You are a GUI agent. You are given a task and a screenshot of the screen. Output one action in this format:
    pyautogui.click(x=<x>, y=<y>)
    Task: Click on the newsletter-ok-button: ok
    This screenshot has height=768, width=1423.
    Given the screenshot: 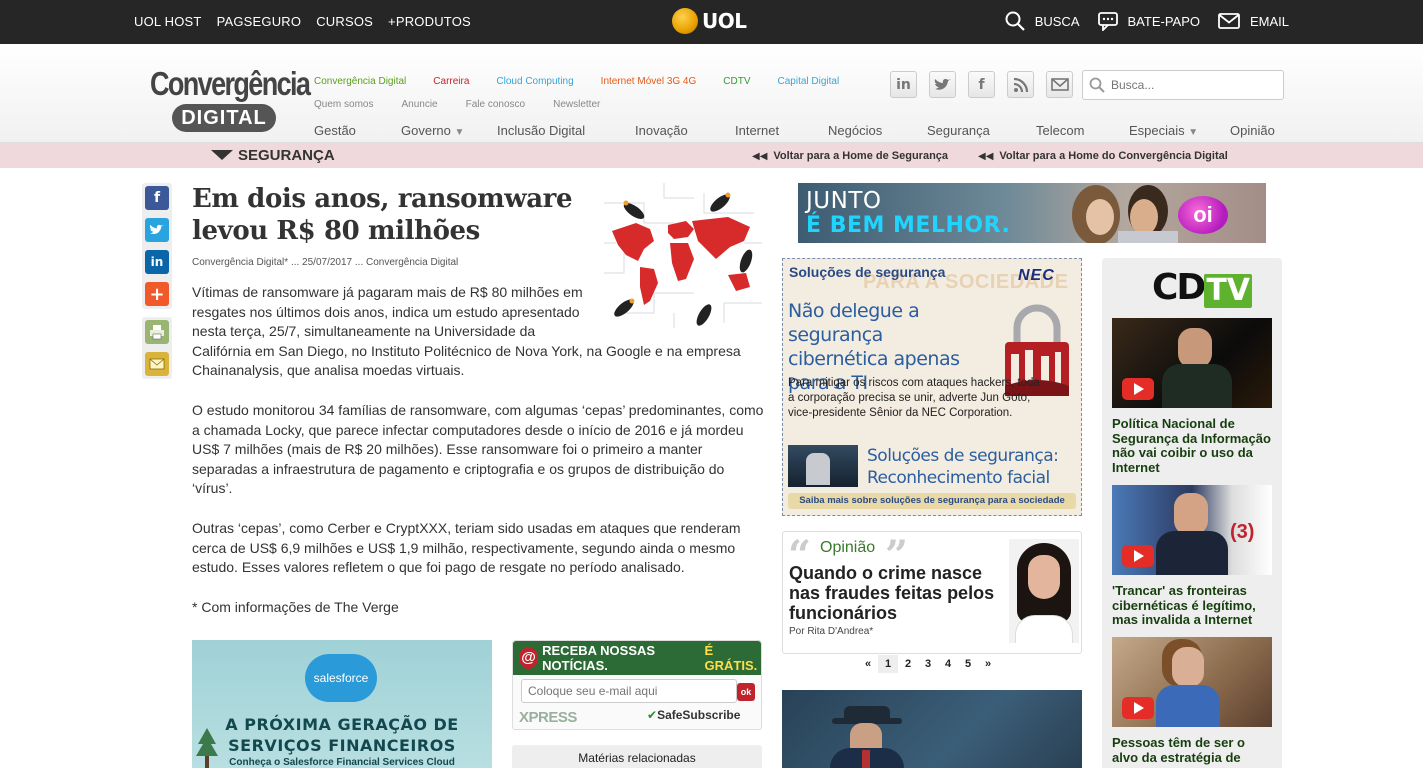 What is the action you would take?
    pyautogui.click(x=746, y=692)
    